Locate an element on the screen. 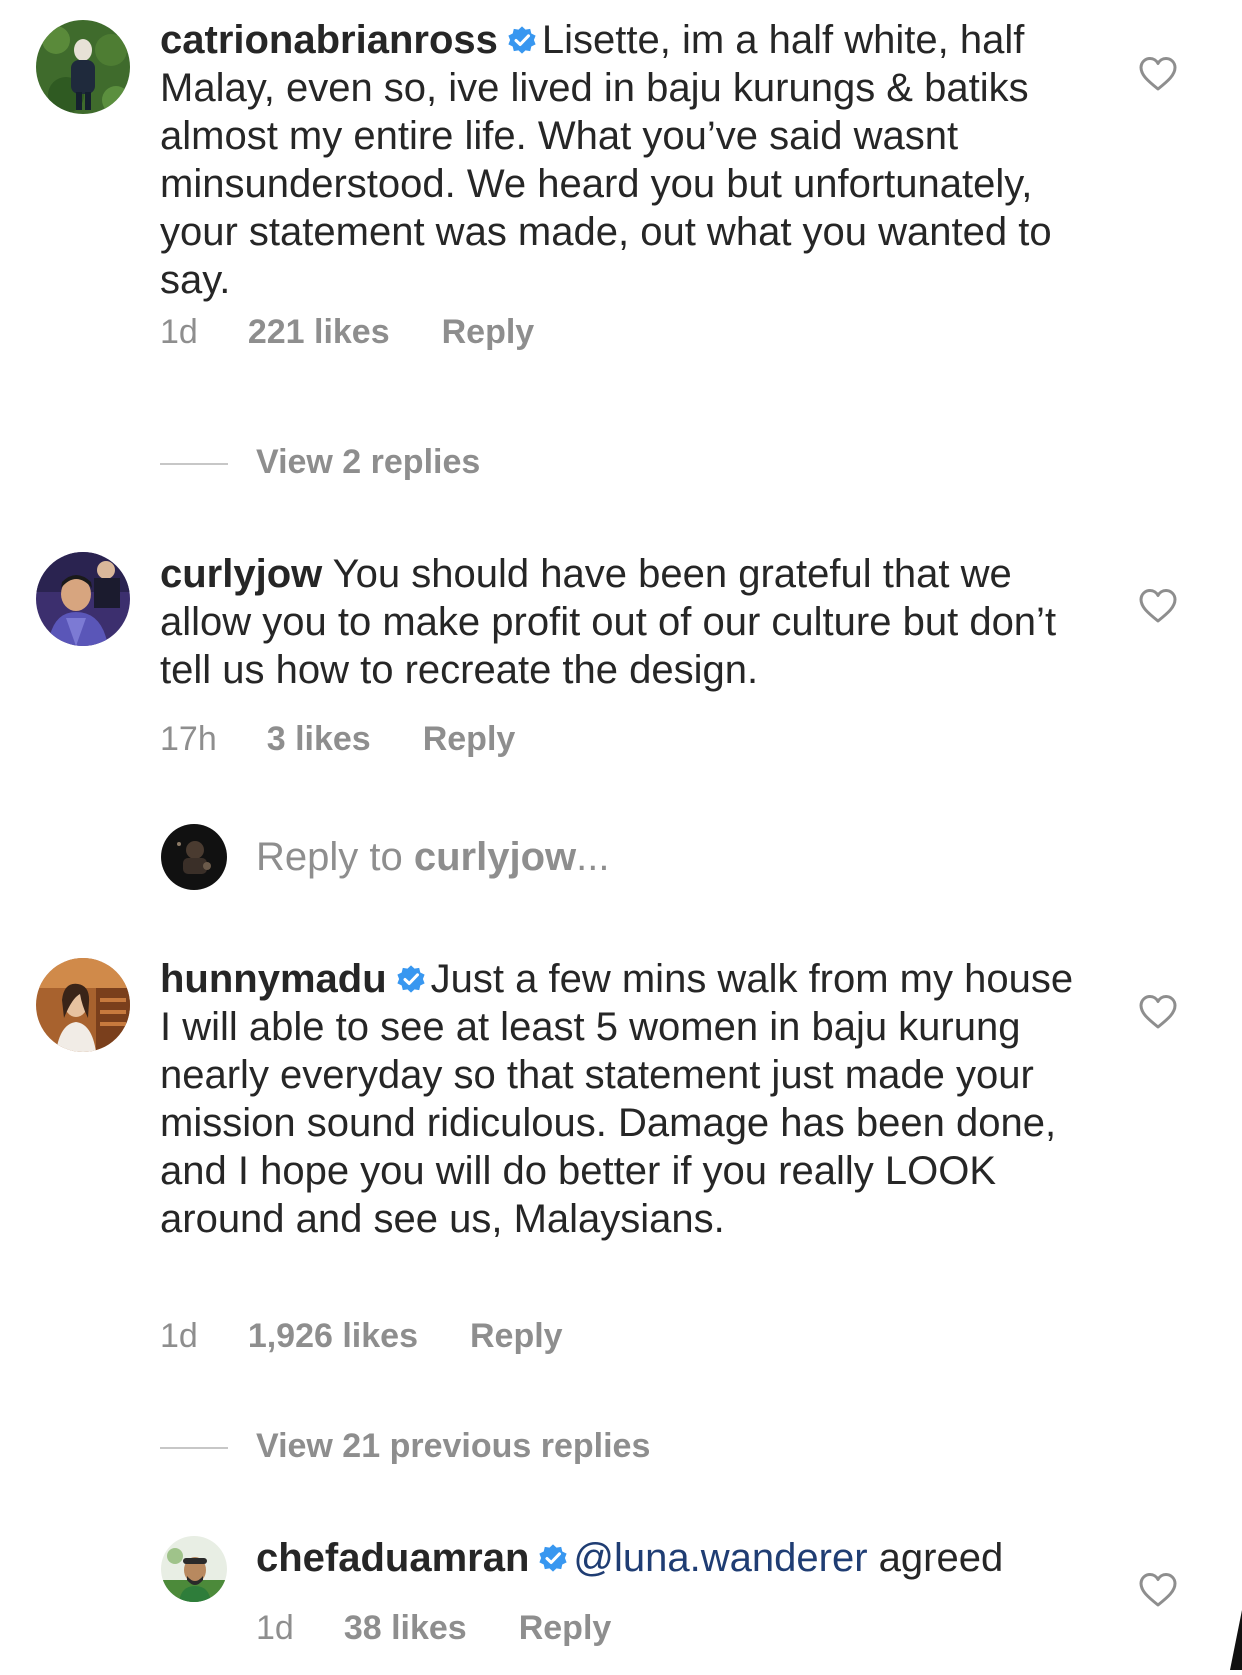  username: hunnymadu is located at coordinates (273, 979).